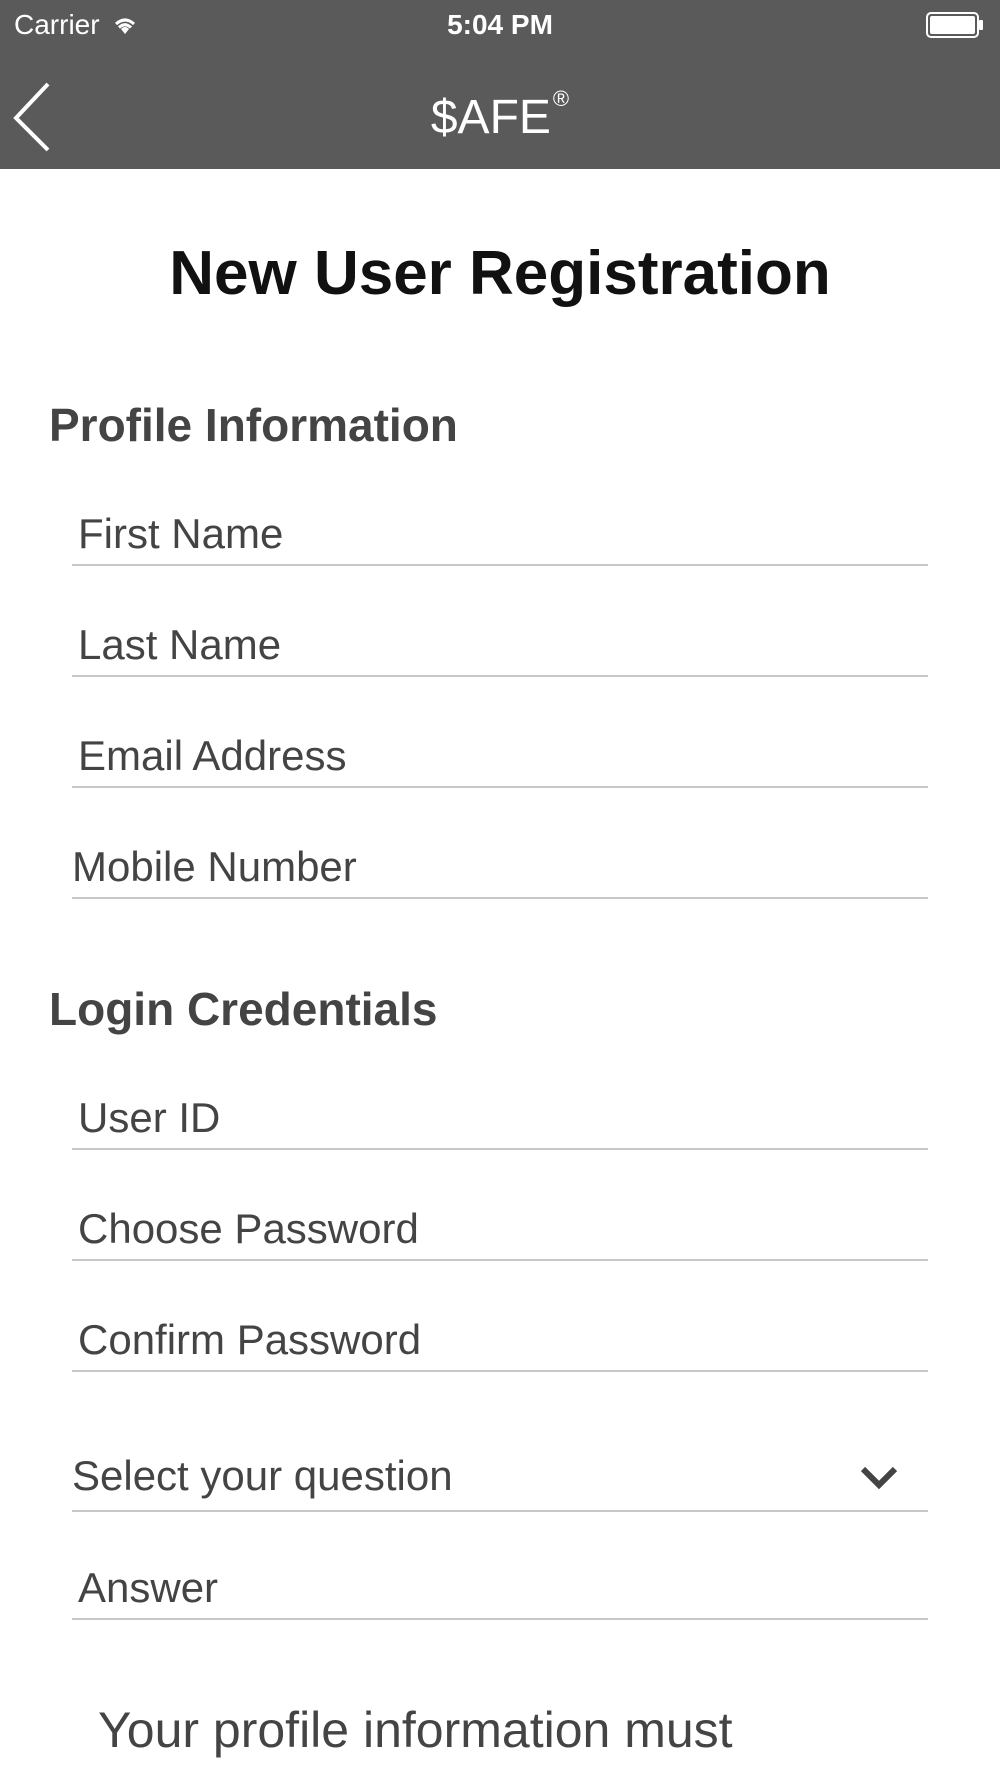 This screenshot has height=1778, width=1000. Describe the element at coordinates (500, 273) in the screenshot. I see `page-title: New User Registration` at that location.